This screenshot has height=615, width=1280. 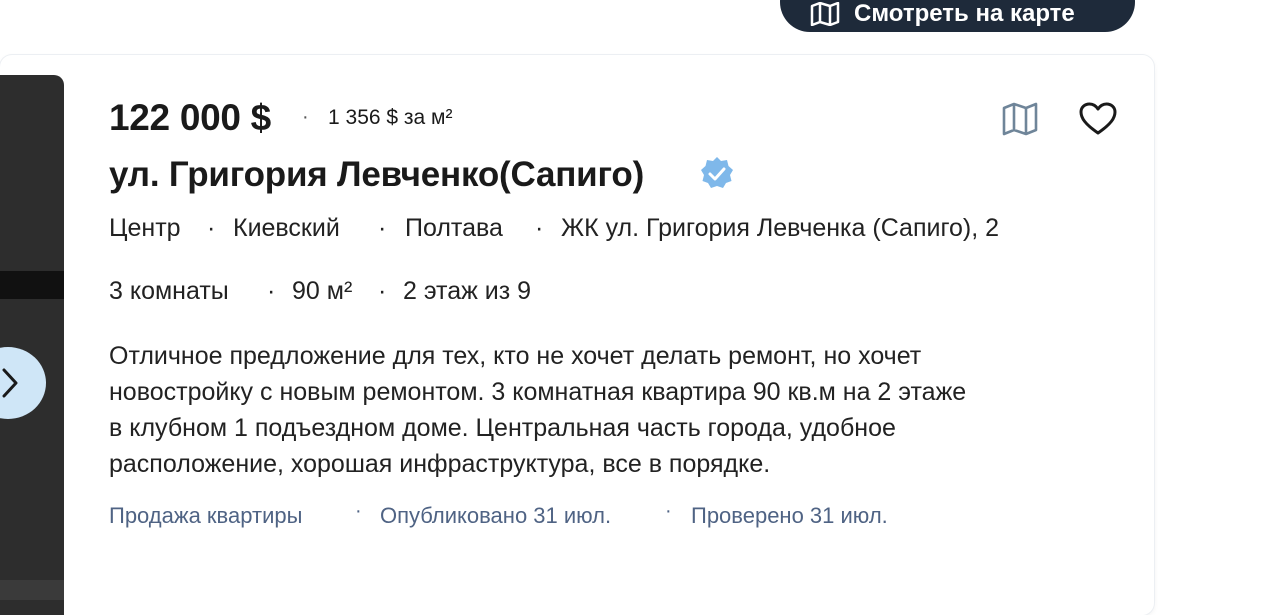 What do you see at coordinates (190, 117) in the screenshot?
I see `listing-price: 122 000 $` at bounding box center [190, 117].